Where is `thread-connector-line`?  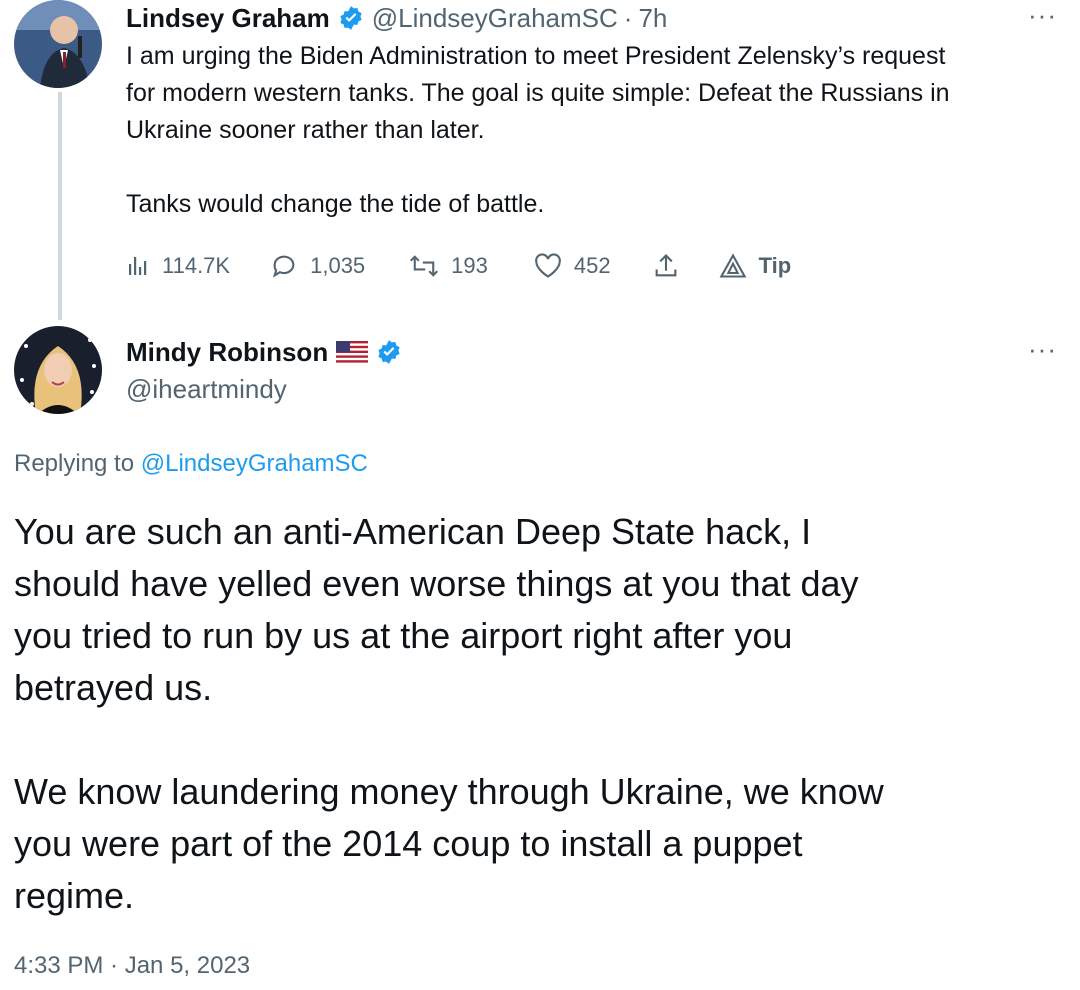
thread-connector-line is located at coordinates (60, 206).